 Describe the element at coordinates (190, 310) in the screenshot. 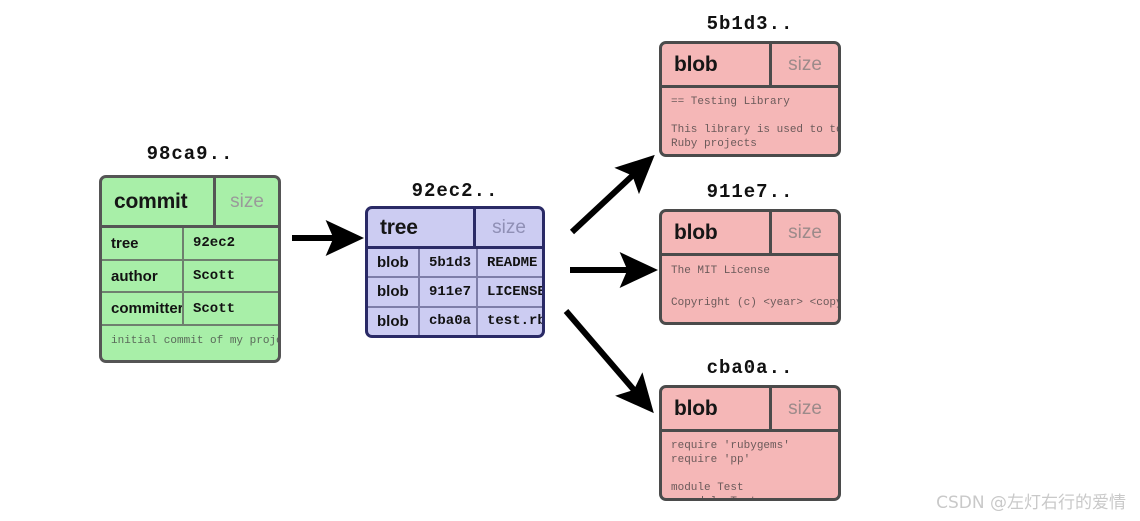

I see `commit-row-committer: committer Scott` at that location.